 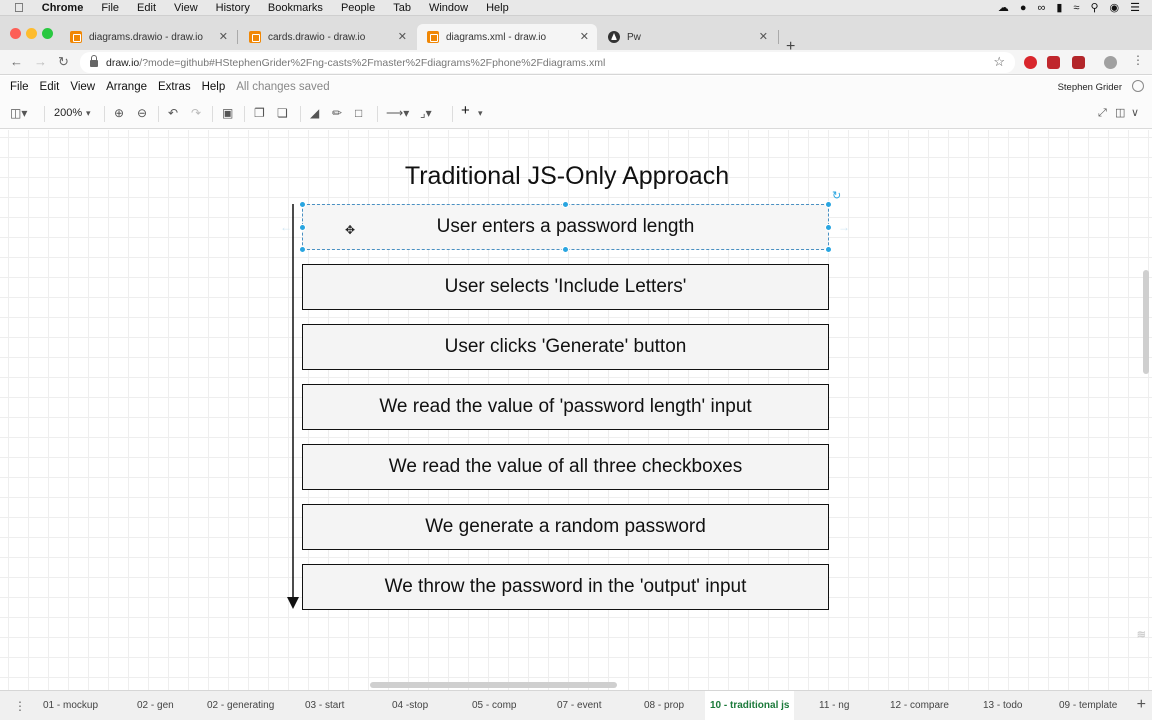 What do you see at coordinates (397, 113) in the screenshot?
I see `connection-style-icon: ⟶▾` at bounding box center [397, 113].